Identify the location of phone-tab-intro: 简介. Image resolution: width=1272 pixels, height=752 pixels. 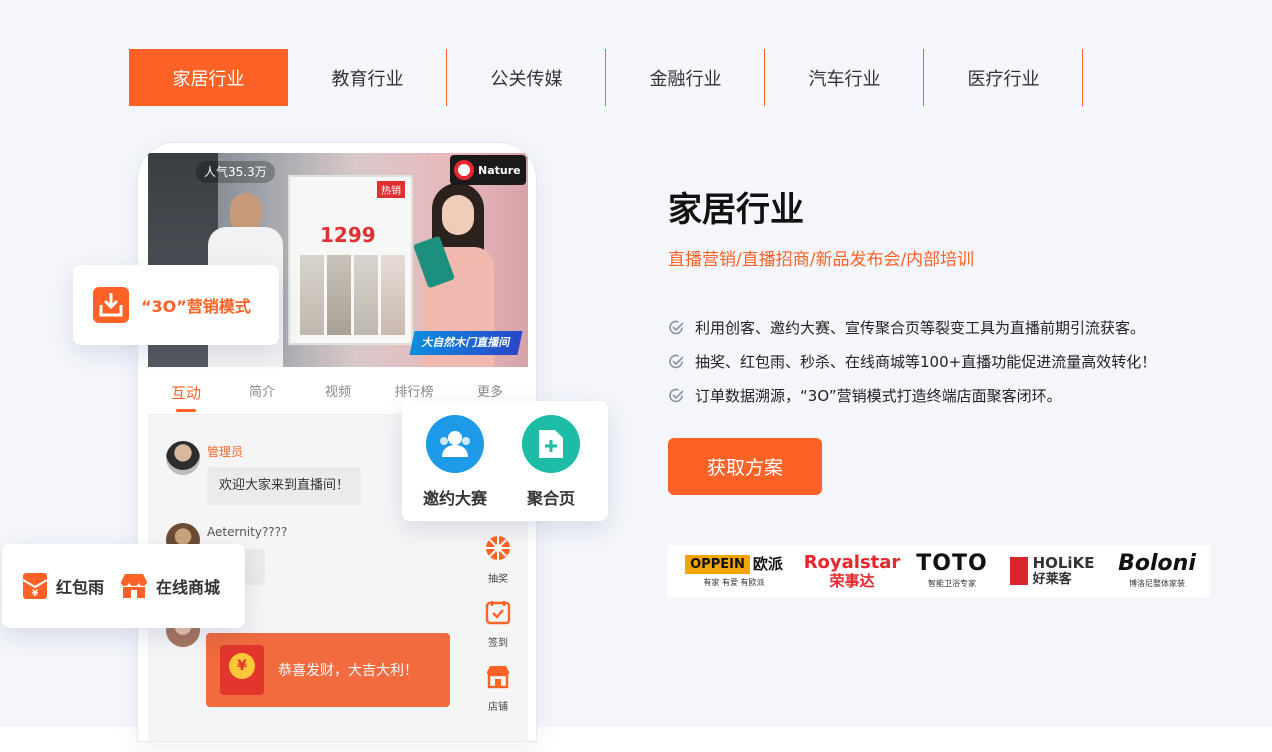
(262, 394).